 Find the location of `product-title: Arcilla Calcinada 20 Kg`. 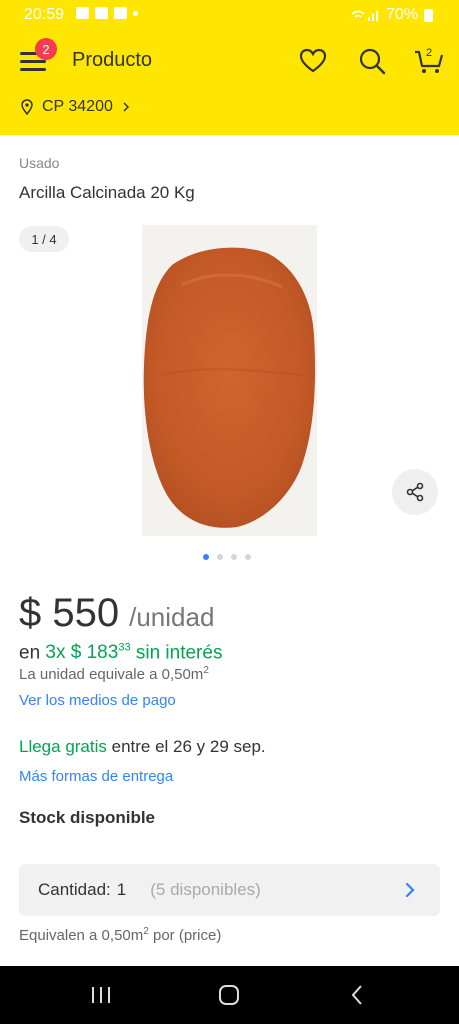

product-title: Arcilla Calcinada 20 Kg is located at coordinates (107, 192).